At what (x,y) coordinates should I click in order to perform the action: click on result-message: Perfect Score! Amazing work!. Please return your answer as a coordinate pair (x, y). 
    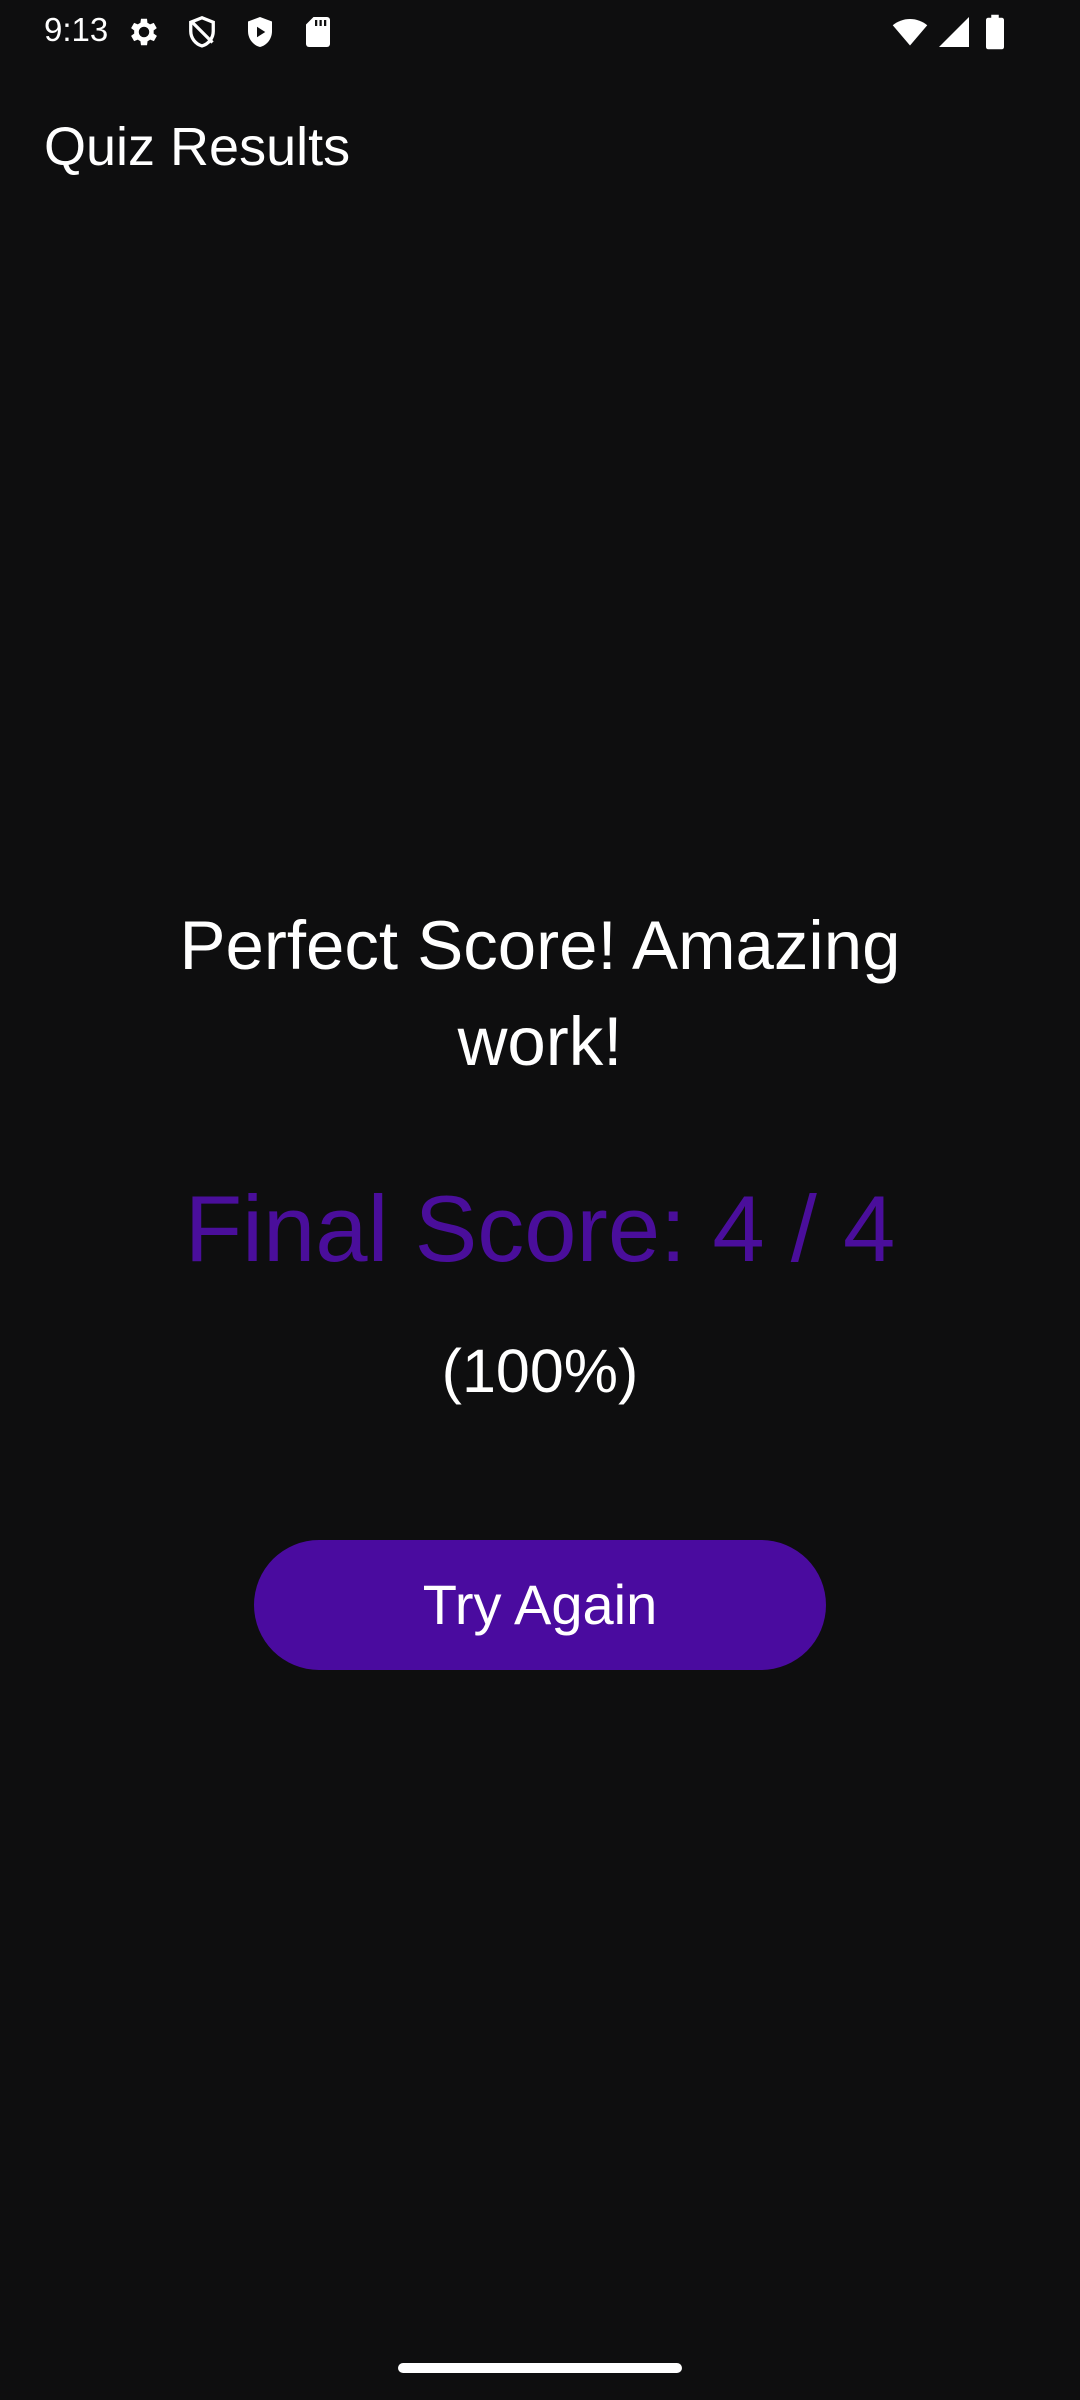
    Looking at the image, I should click on (540, 993).